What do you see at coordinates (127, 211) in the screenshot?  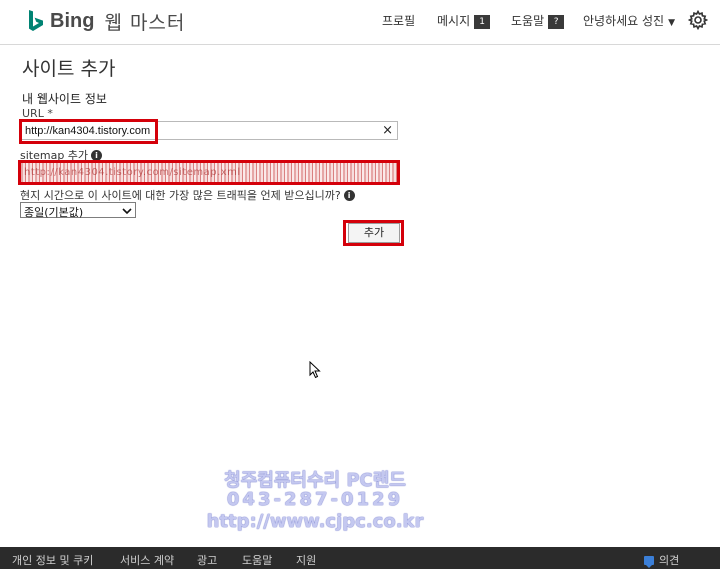 I see `chevron-down-icon` at bounding box center [127, 211].